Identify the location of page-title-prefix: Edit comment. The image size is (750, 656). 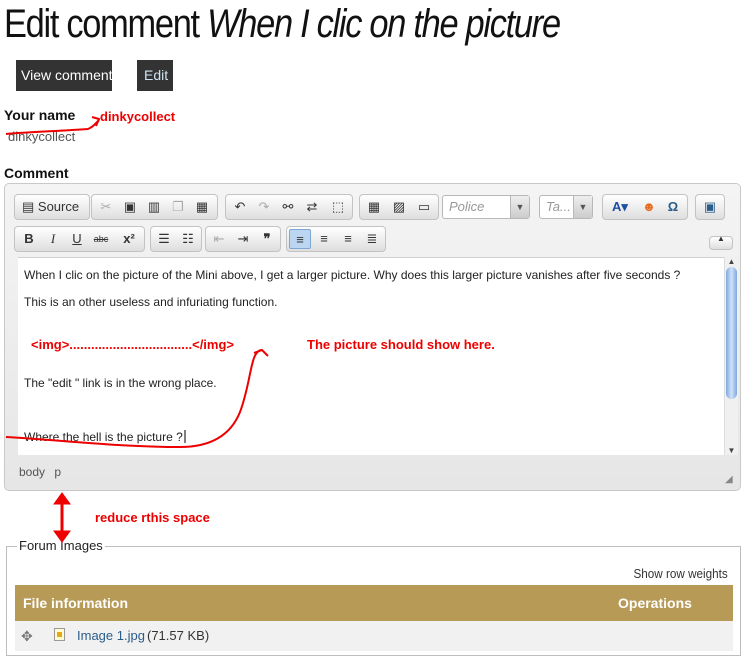
(102, 24).